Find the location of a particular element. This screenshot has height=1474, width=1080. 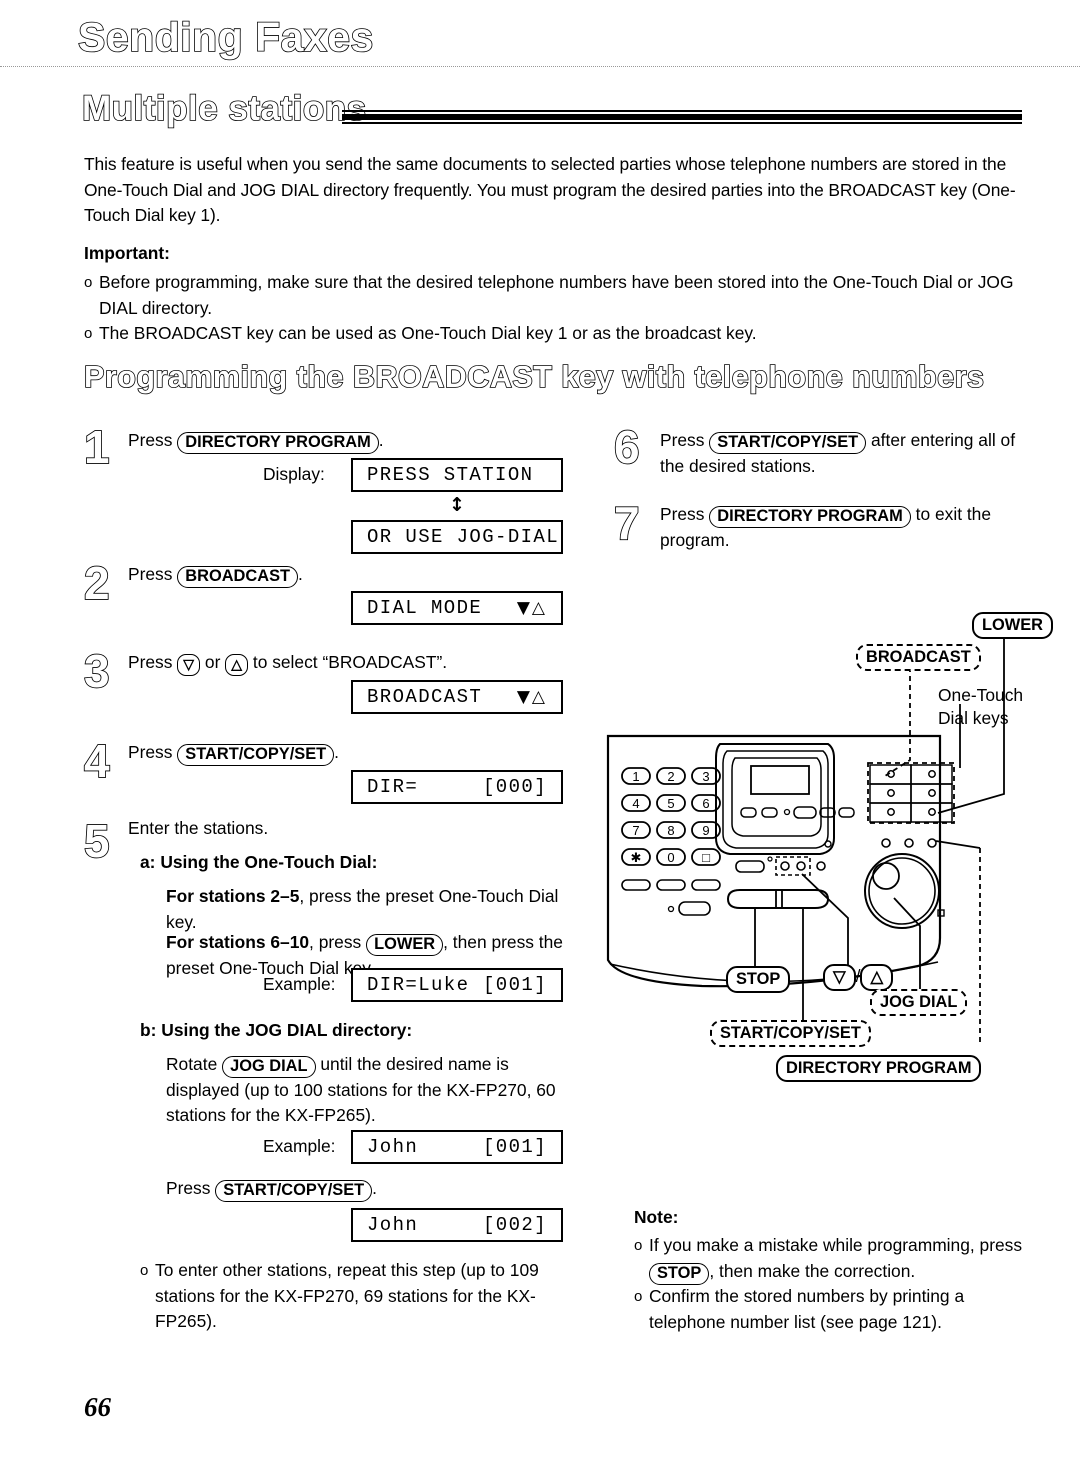

section-title: Multiple stations is located at coordinates (224, 108).